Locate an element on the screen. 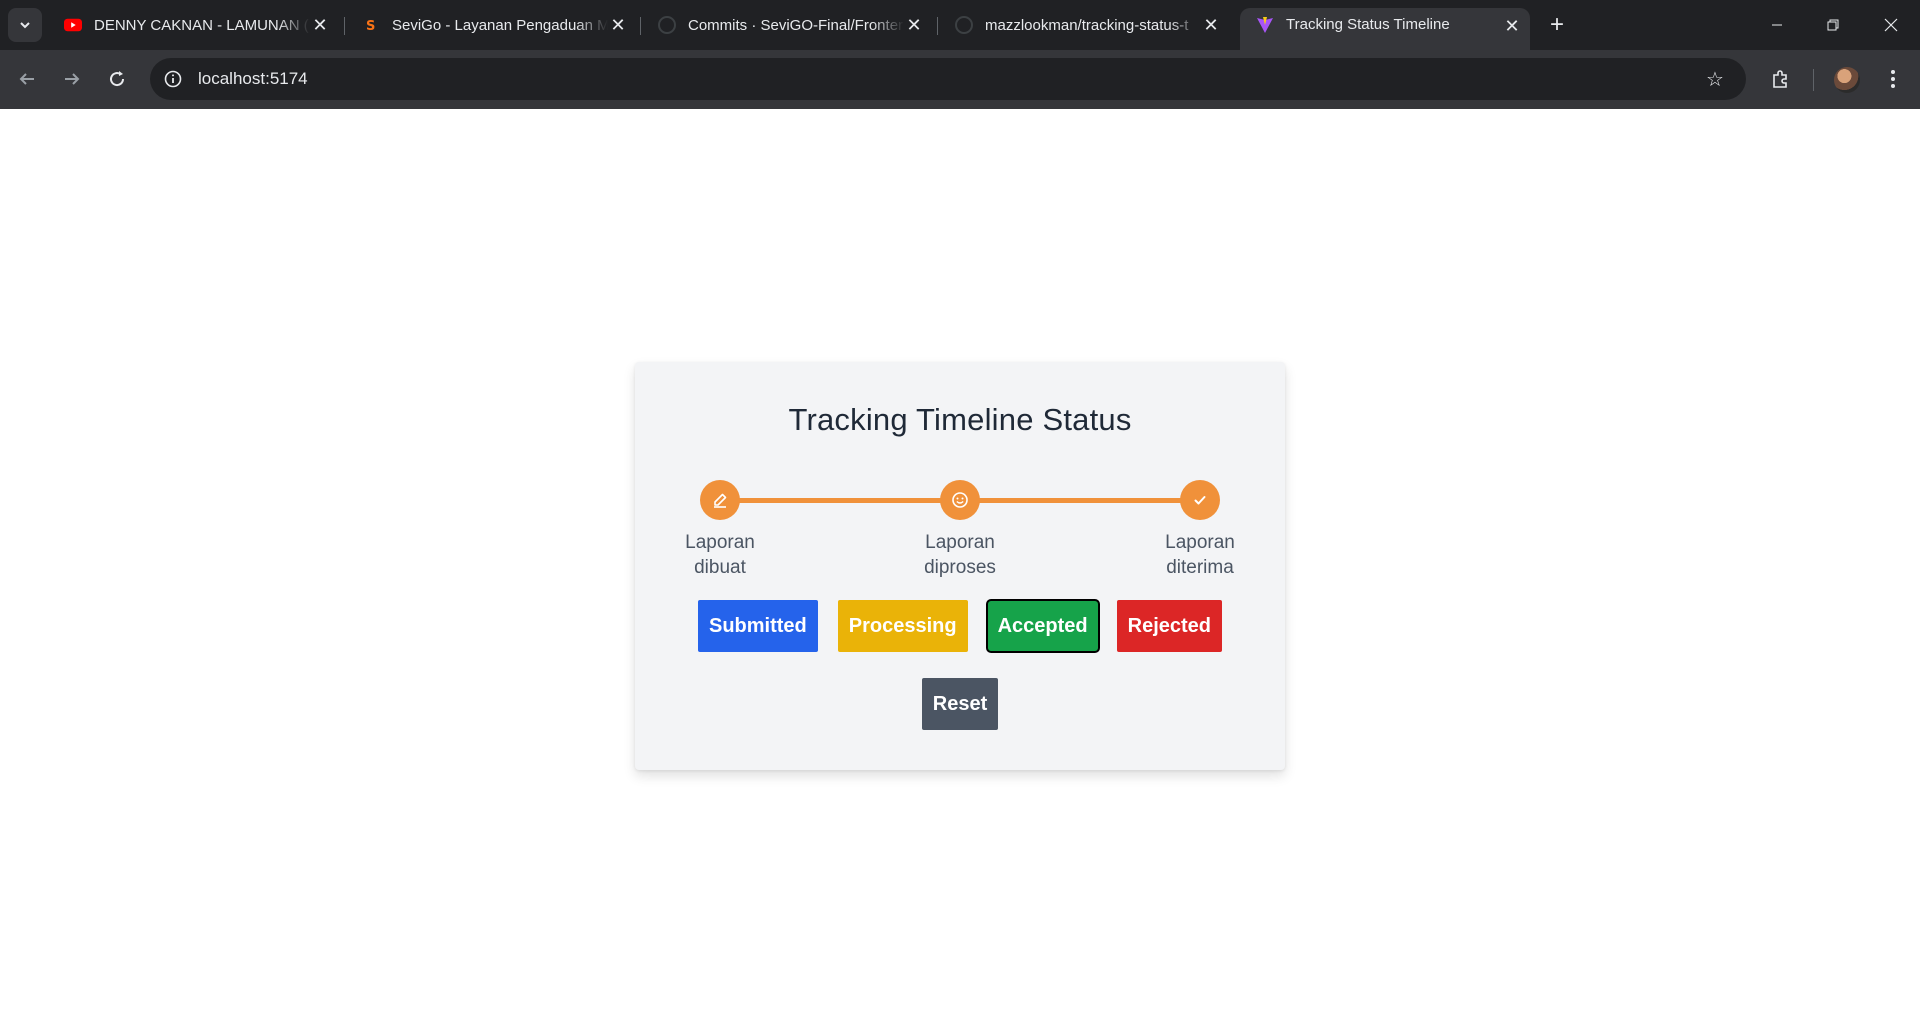 Image resolution: width=1920 pixels, height=1020 pixels. step-label: Laporan diproses is located at coordinates (960, 555).